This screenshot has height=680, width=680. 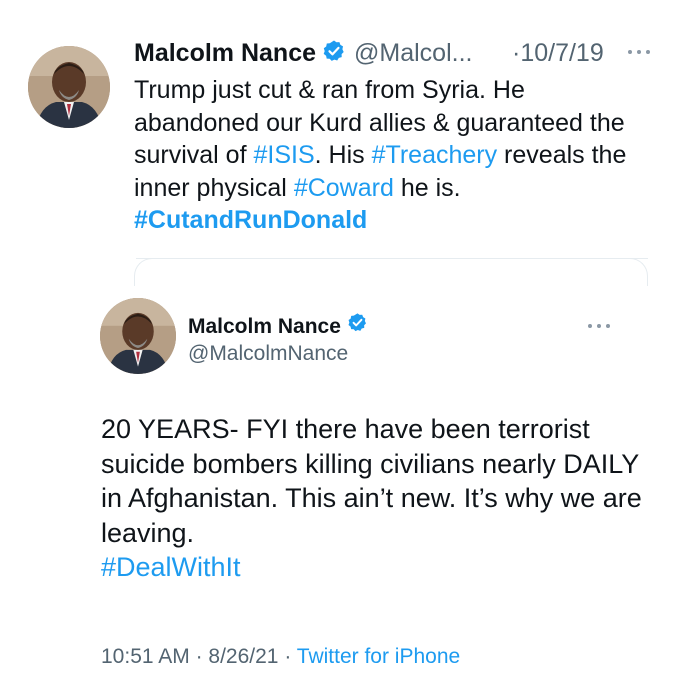 I want to click on hashtag-cutandrundonald: #CutandRunDonald, so click(x=250, y=220).